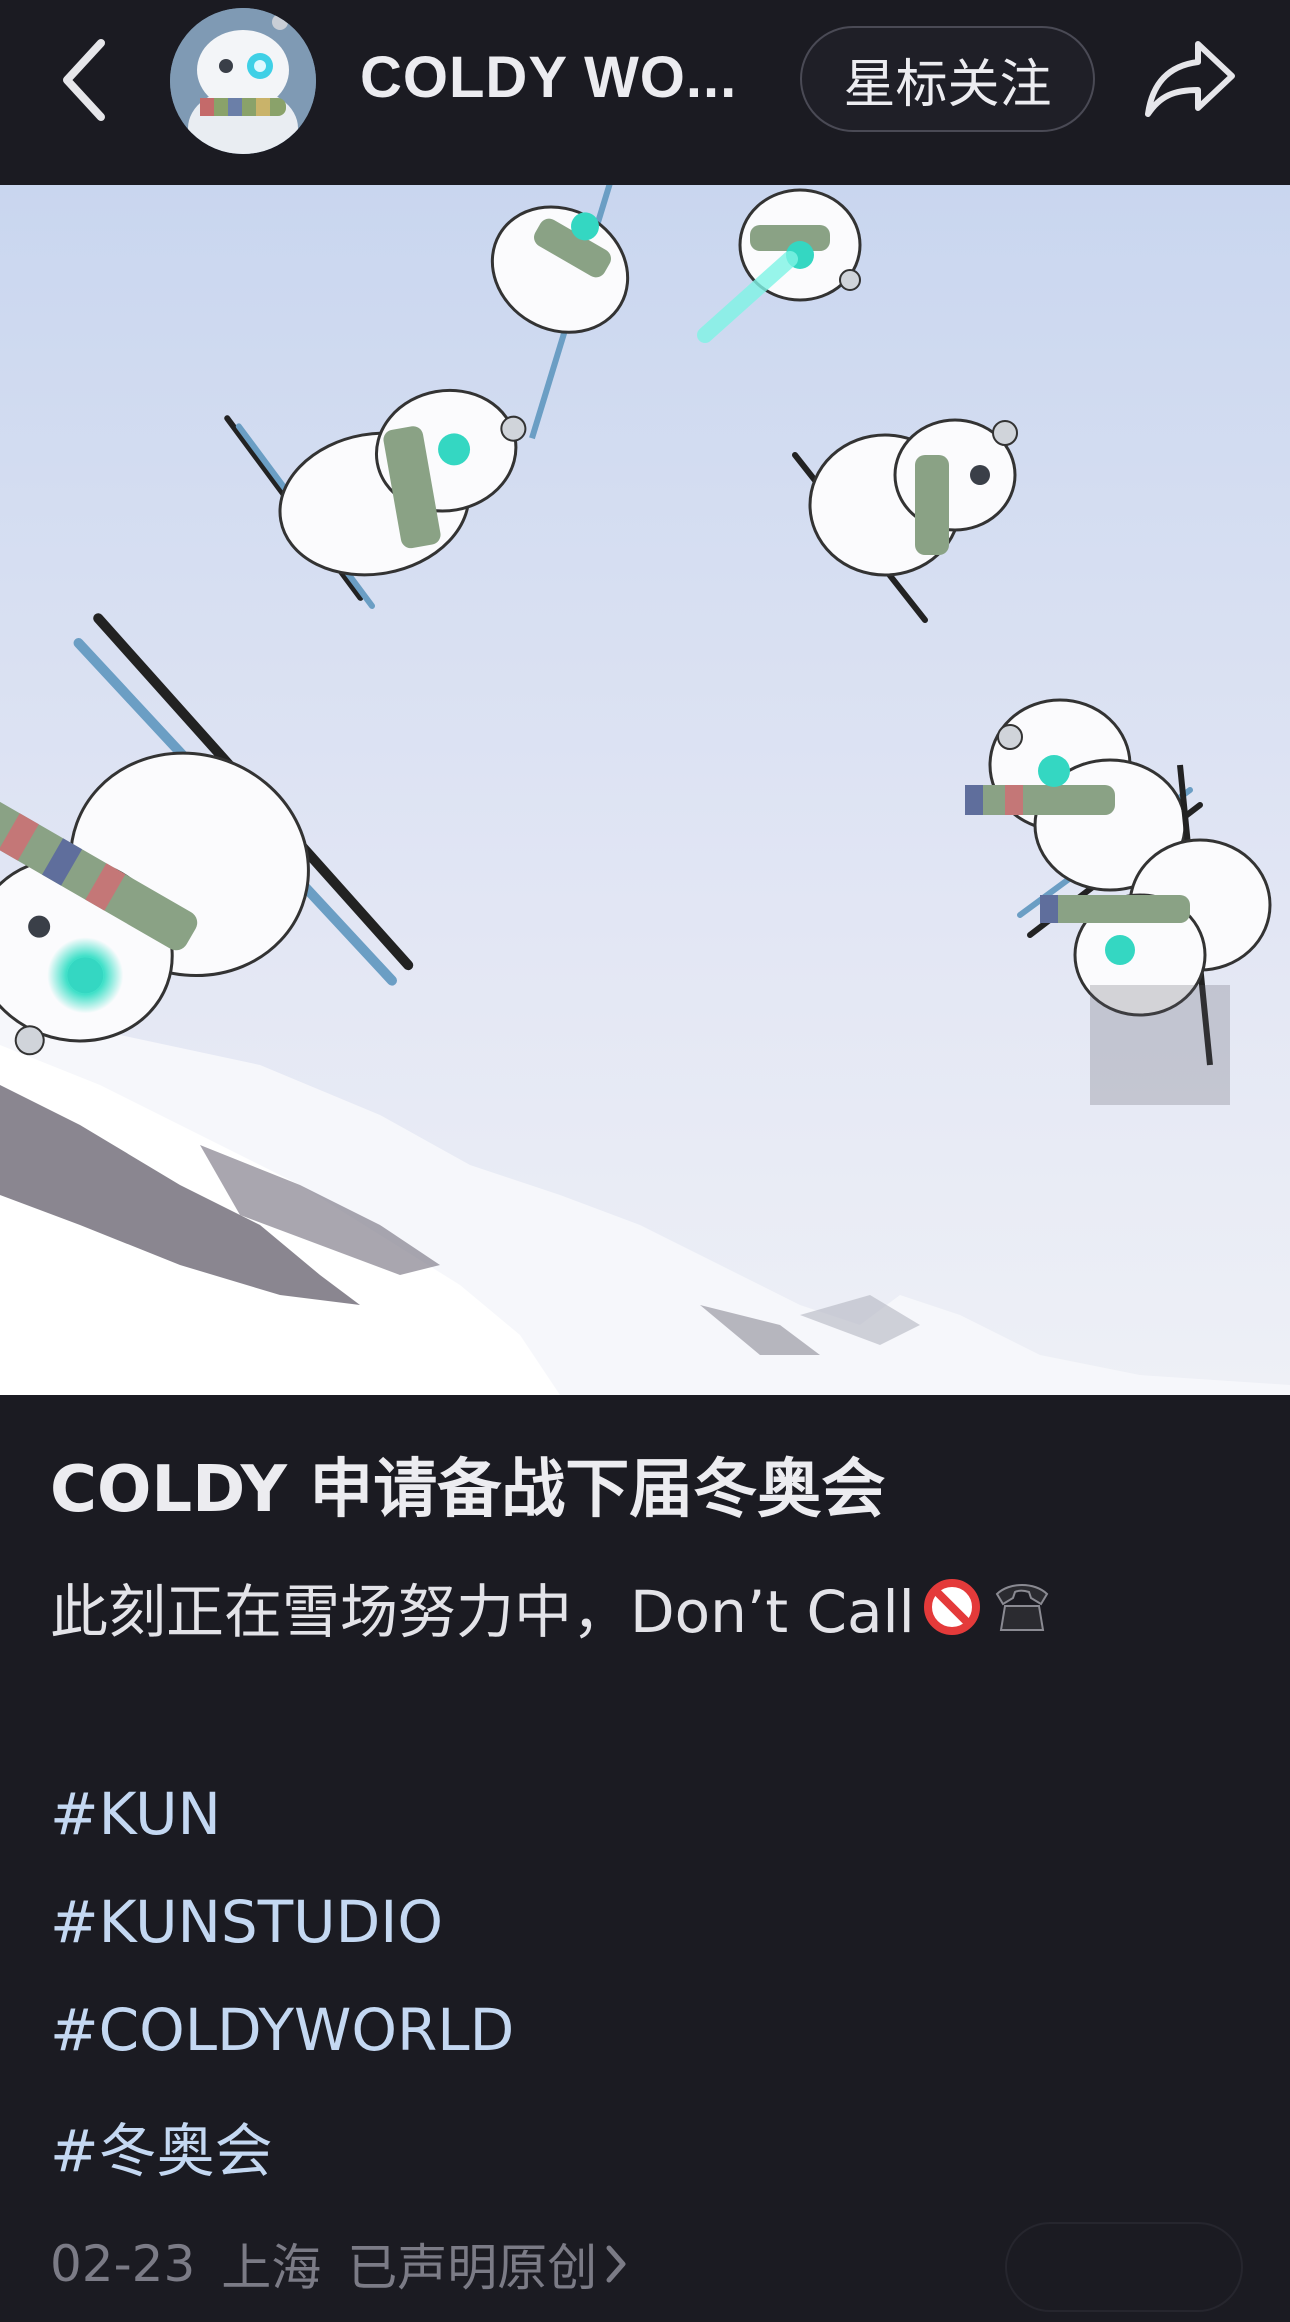 Image resolution: width=1290 pixels, height=2322 pixels. I want to click on hashtag-link: #冬奥会, so click(400, 2146).